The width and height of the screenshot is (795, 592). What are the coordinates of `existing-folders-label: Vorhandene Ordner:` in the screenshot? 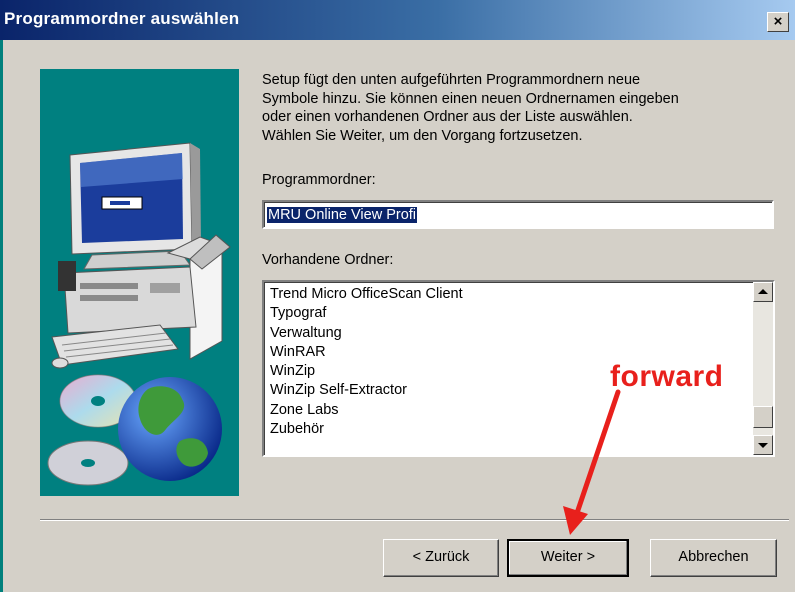 It's located at (328, 260).